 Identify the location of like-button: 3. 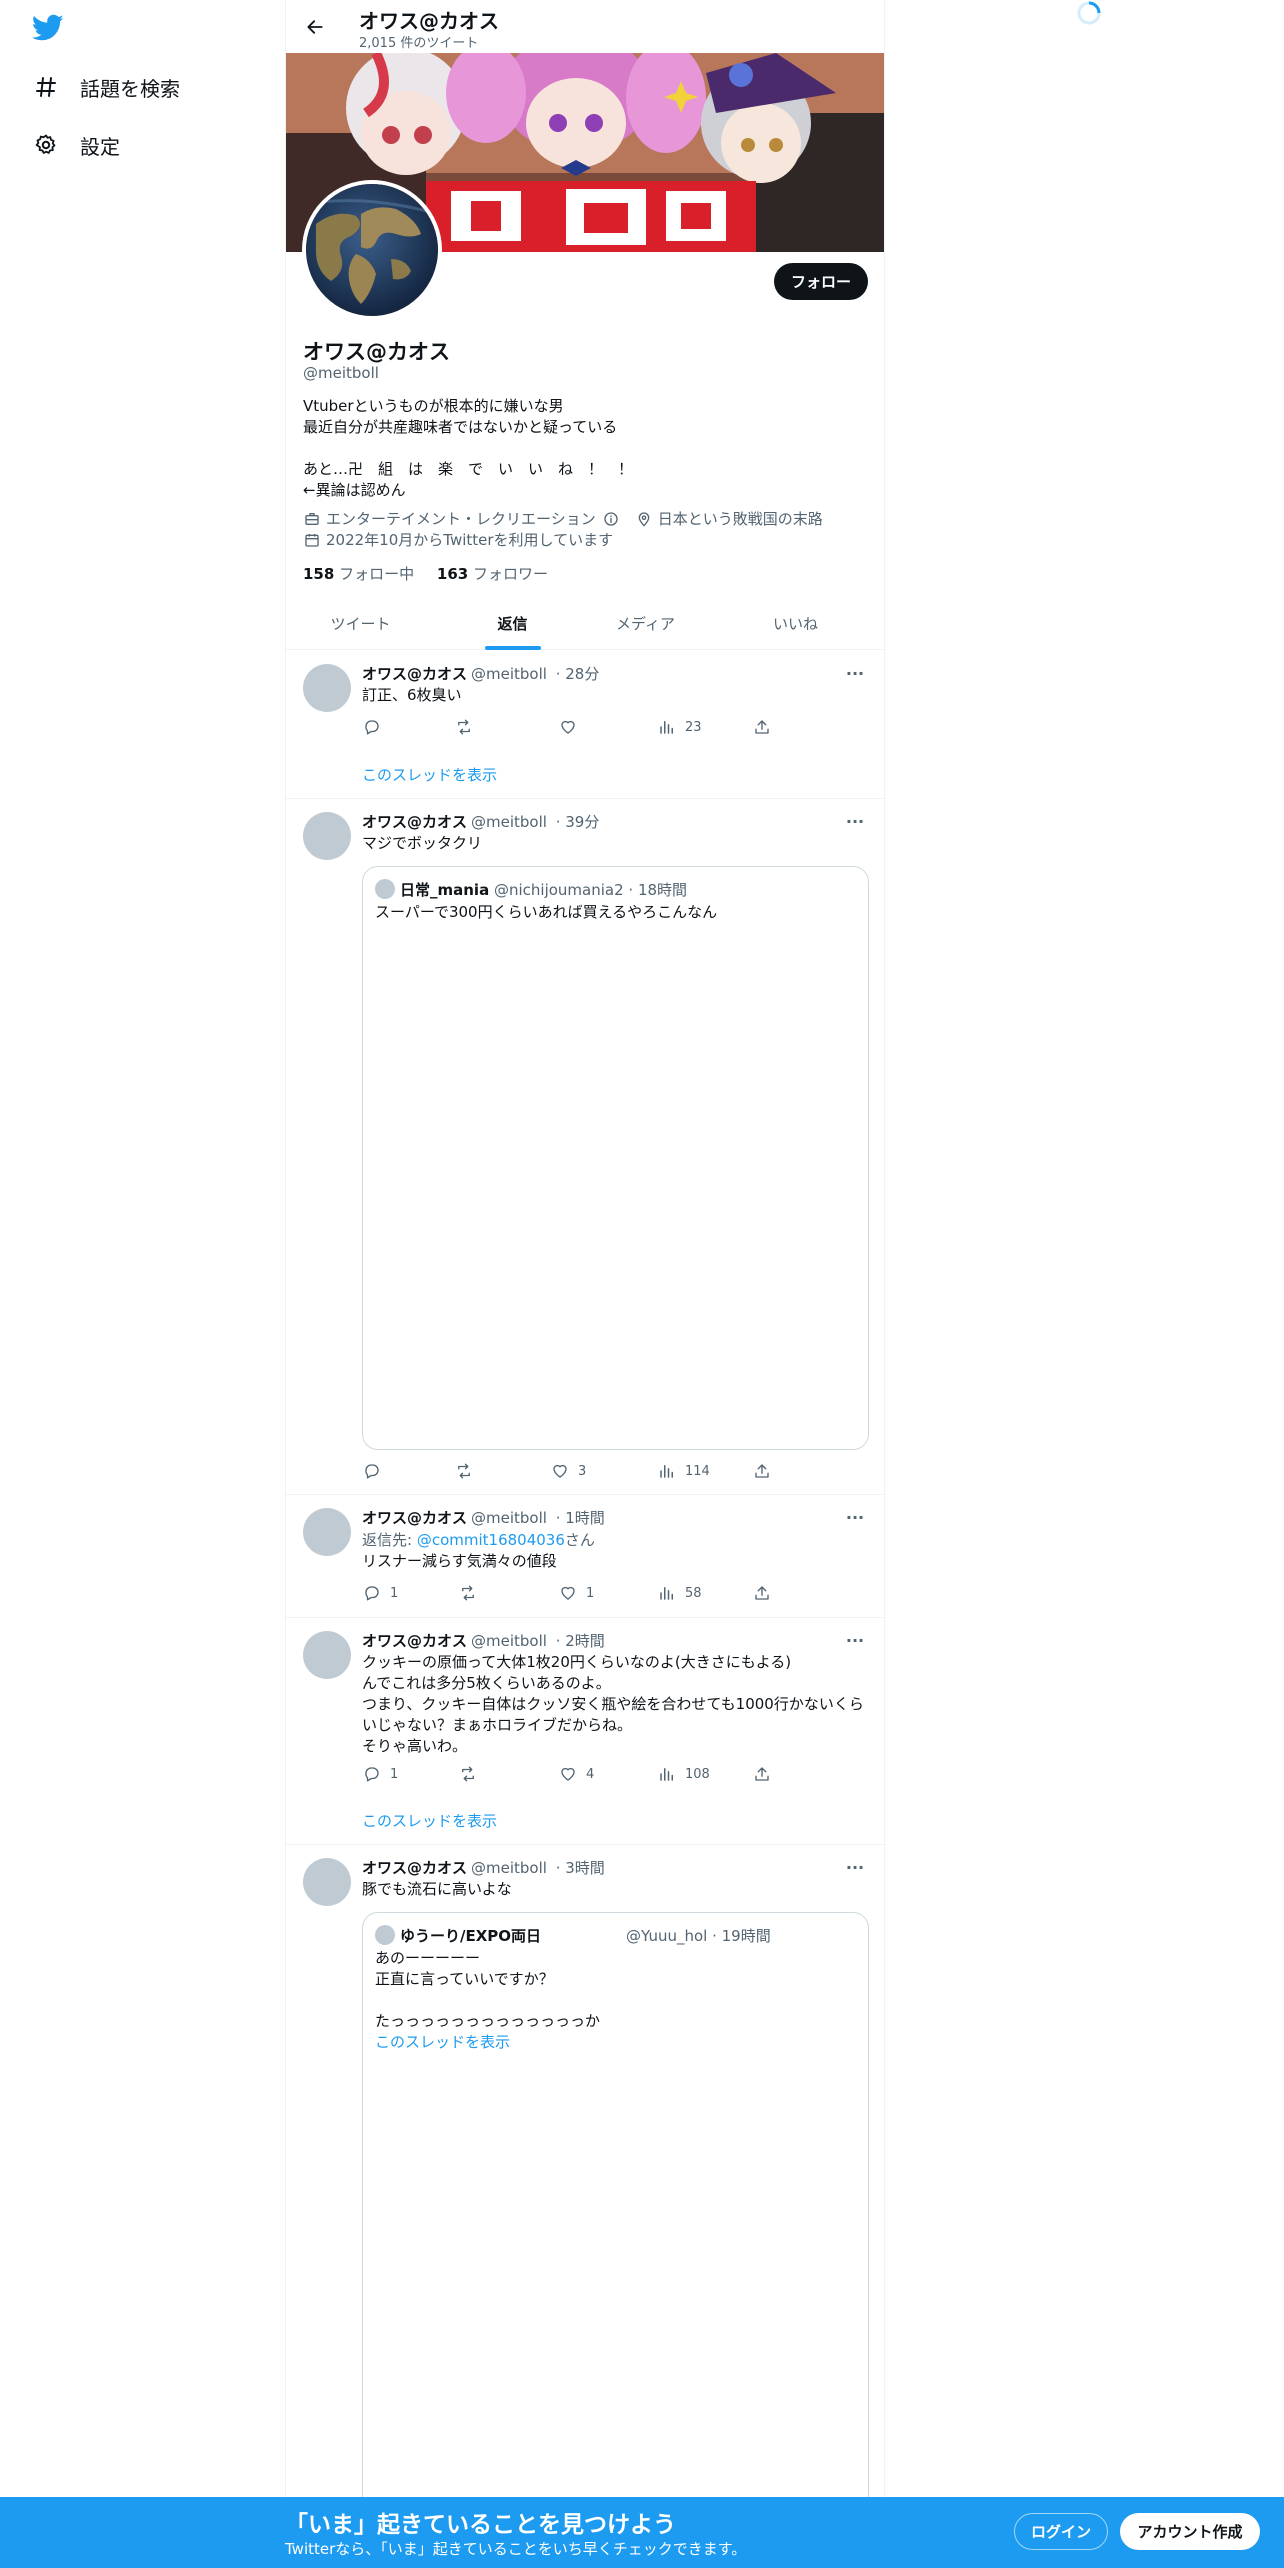
(568, 1471).